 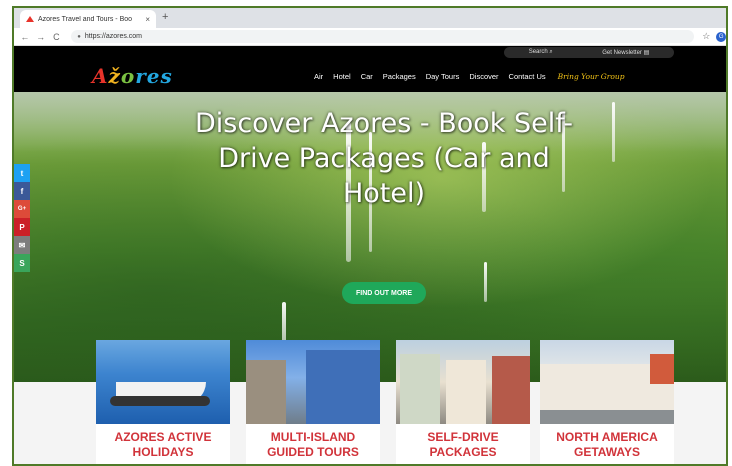 What do you see at coordinates (22, 173) in the screenshot?
I see `twitter-icon: t` at bounding box center [22, 173].